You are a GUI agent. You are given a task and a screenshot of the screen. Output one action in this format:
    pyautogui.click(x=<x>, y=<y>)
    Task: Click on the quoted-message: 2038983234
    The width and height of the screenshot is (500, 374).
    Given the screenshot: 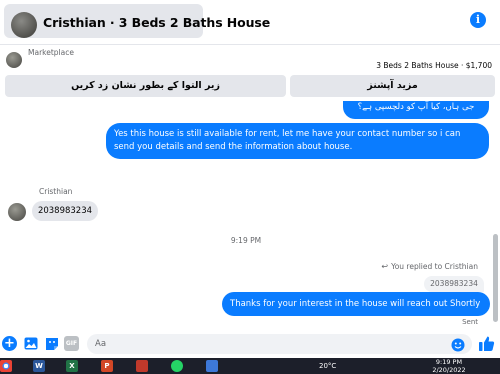 What is the action you would take?
    pyautogui.click(x=454, y=284)
    